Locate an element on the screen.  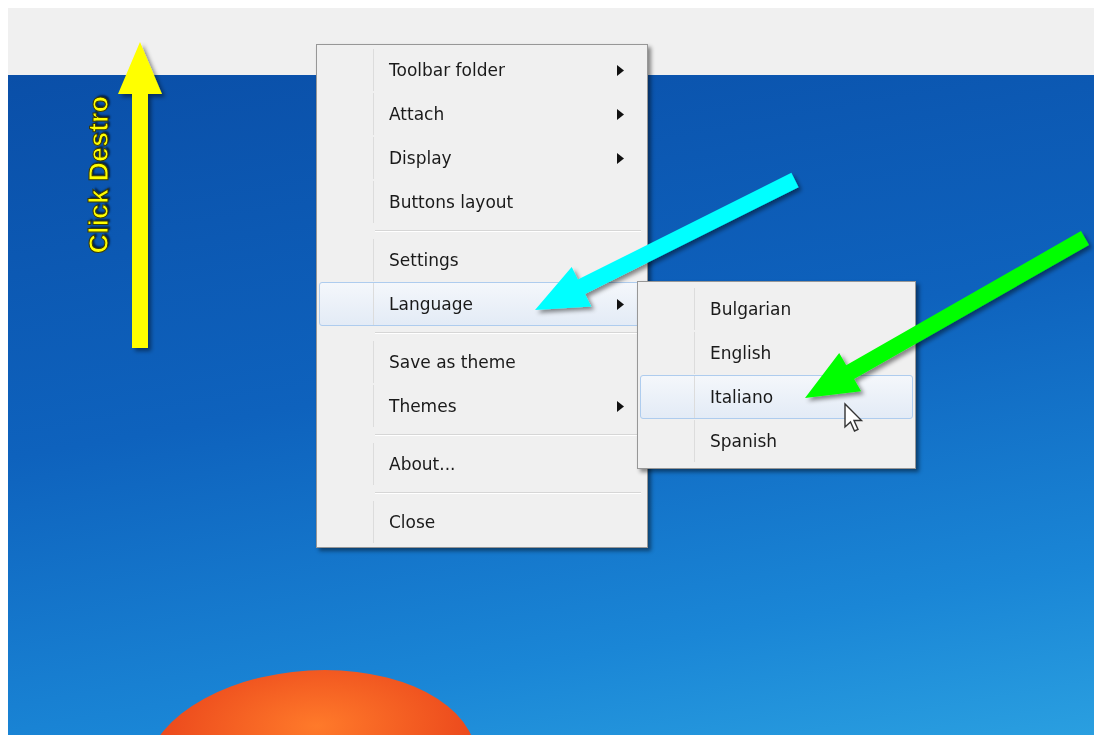
menu-item: Close is located at coordinates (482, 522).